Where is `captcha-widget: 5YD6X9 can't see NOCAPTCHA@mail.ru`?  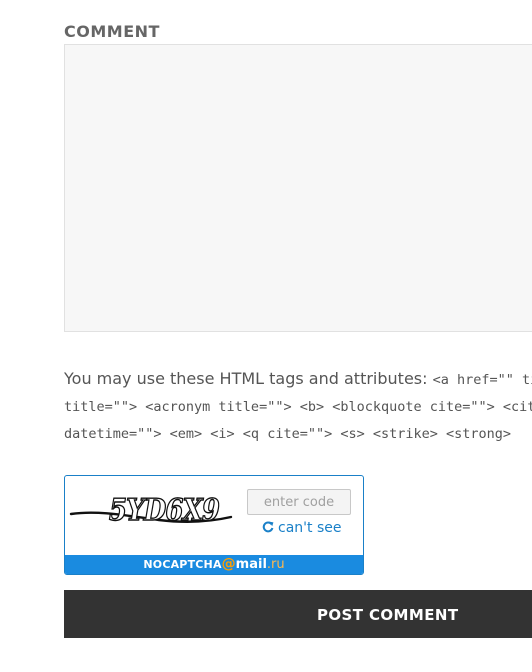
captcha-widget: 5YD6X9 can't see NOCAPTCHA@mail.ru is located at coordinates (214, 525).